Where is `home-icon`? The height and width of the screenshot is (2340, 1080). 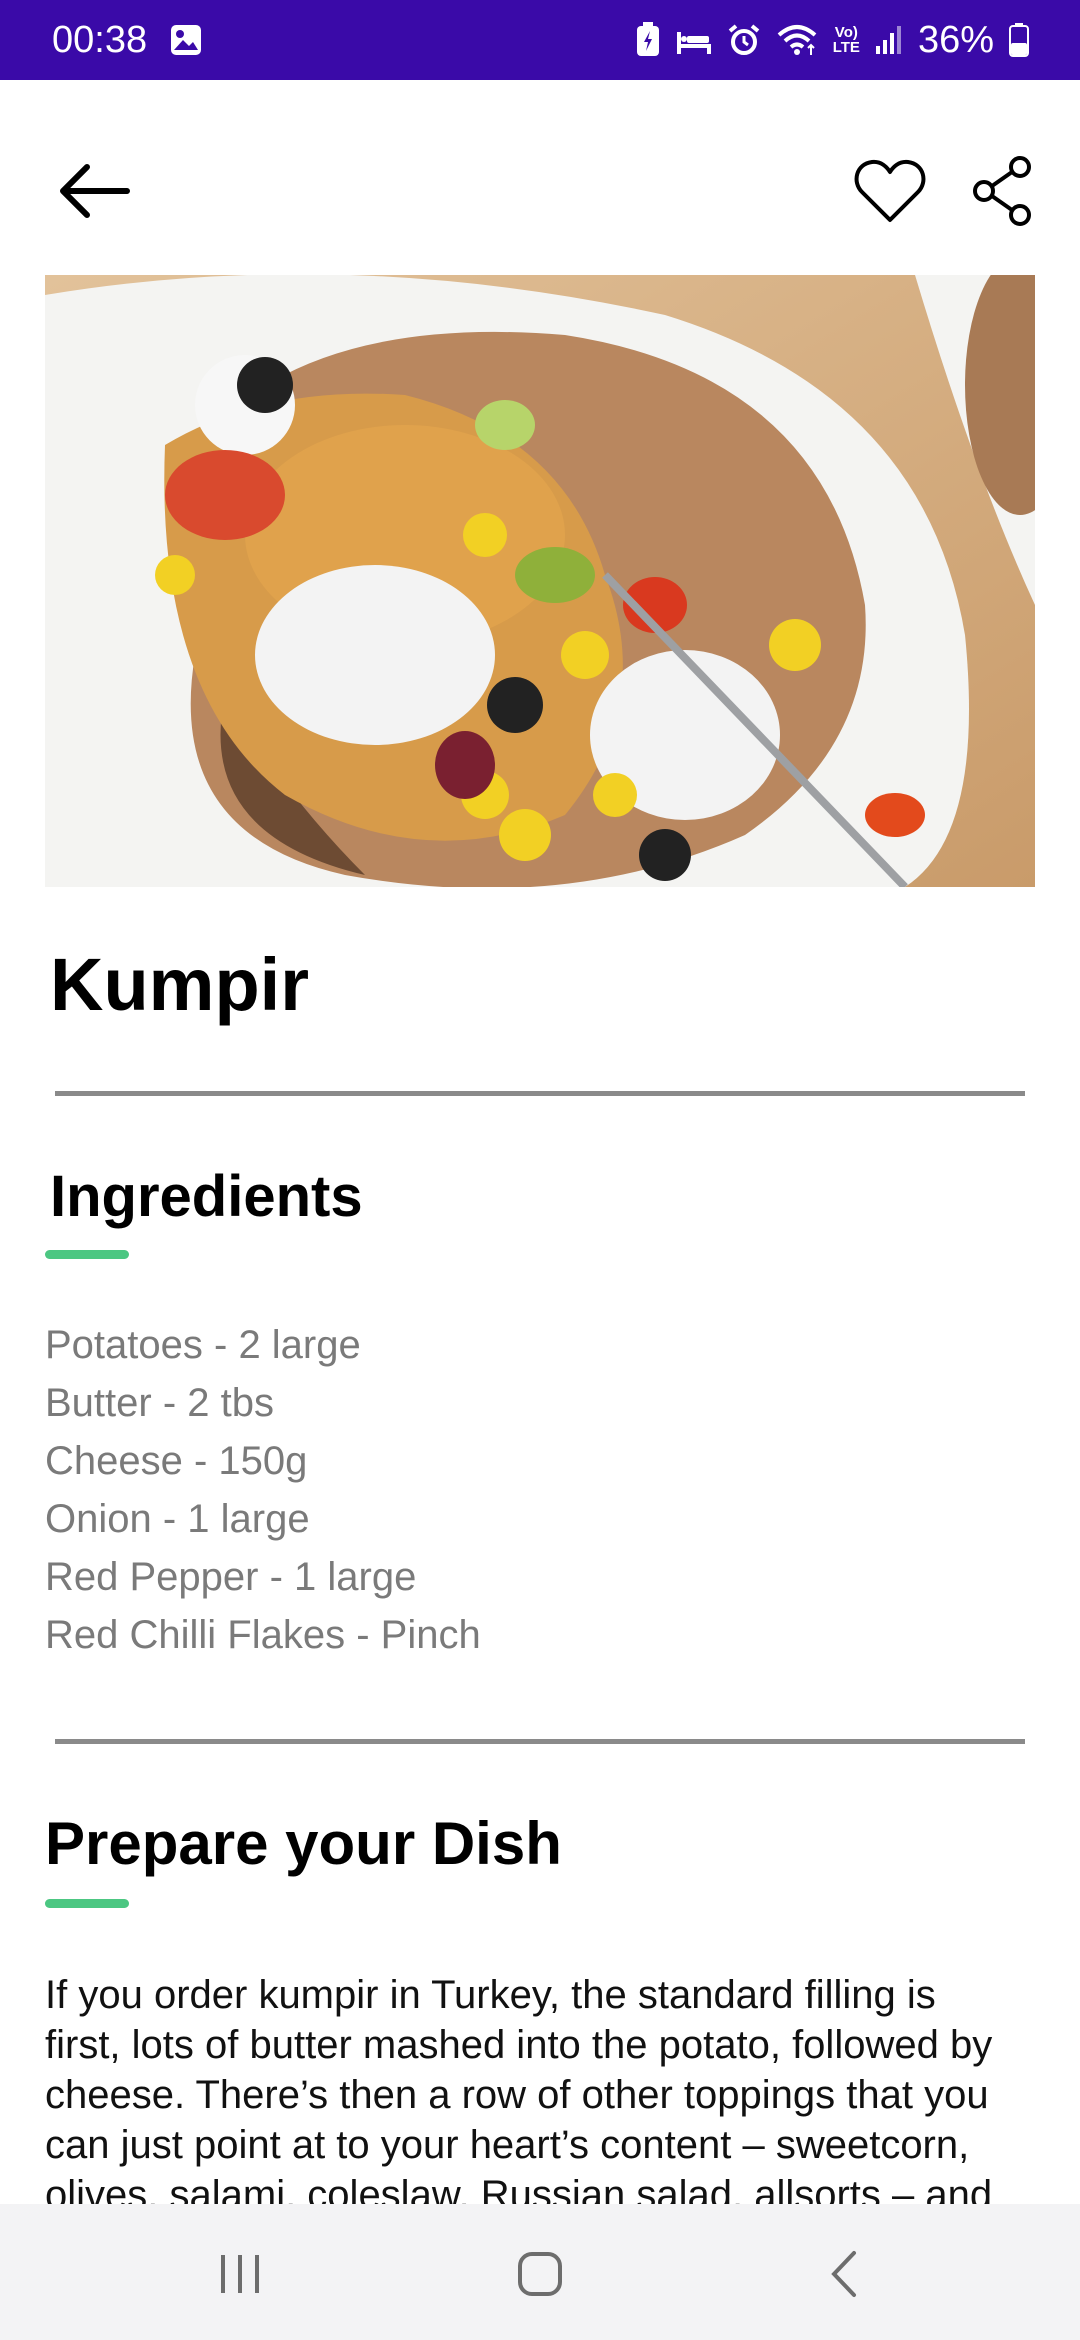
home-icon is located at coordinates (540, 2274).